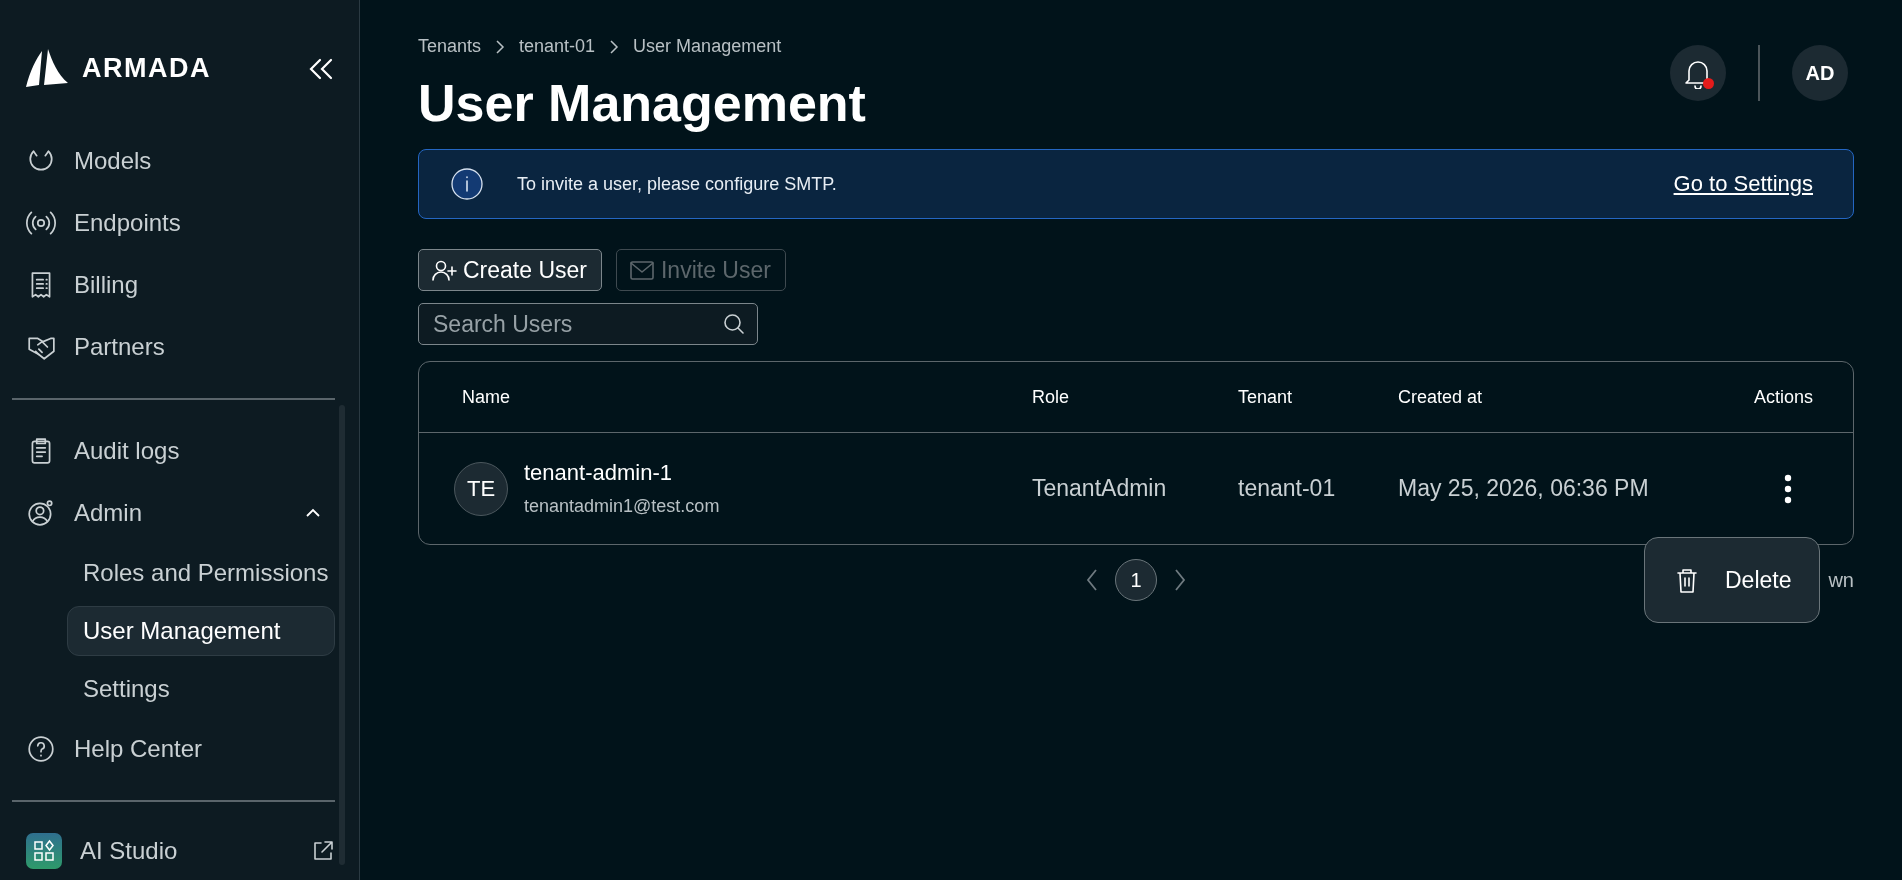 Image resolution: width=1902 pixels, height=880 pixels. I want to click on search-icon, so click(734, 324).